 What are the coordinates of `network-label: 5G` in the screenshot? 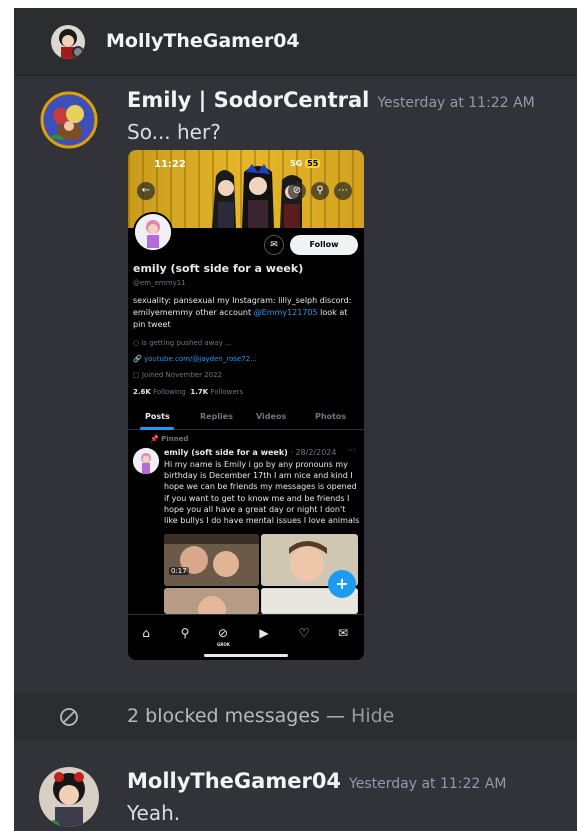 It's located at (296, 163).